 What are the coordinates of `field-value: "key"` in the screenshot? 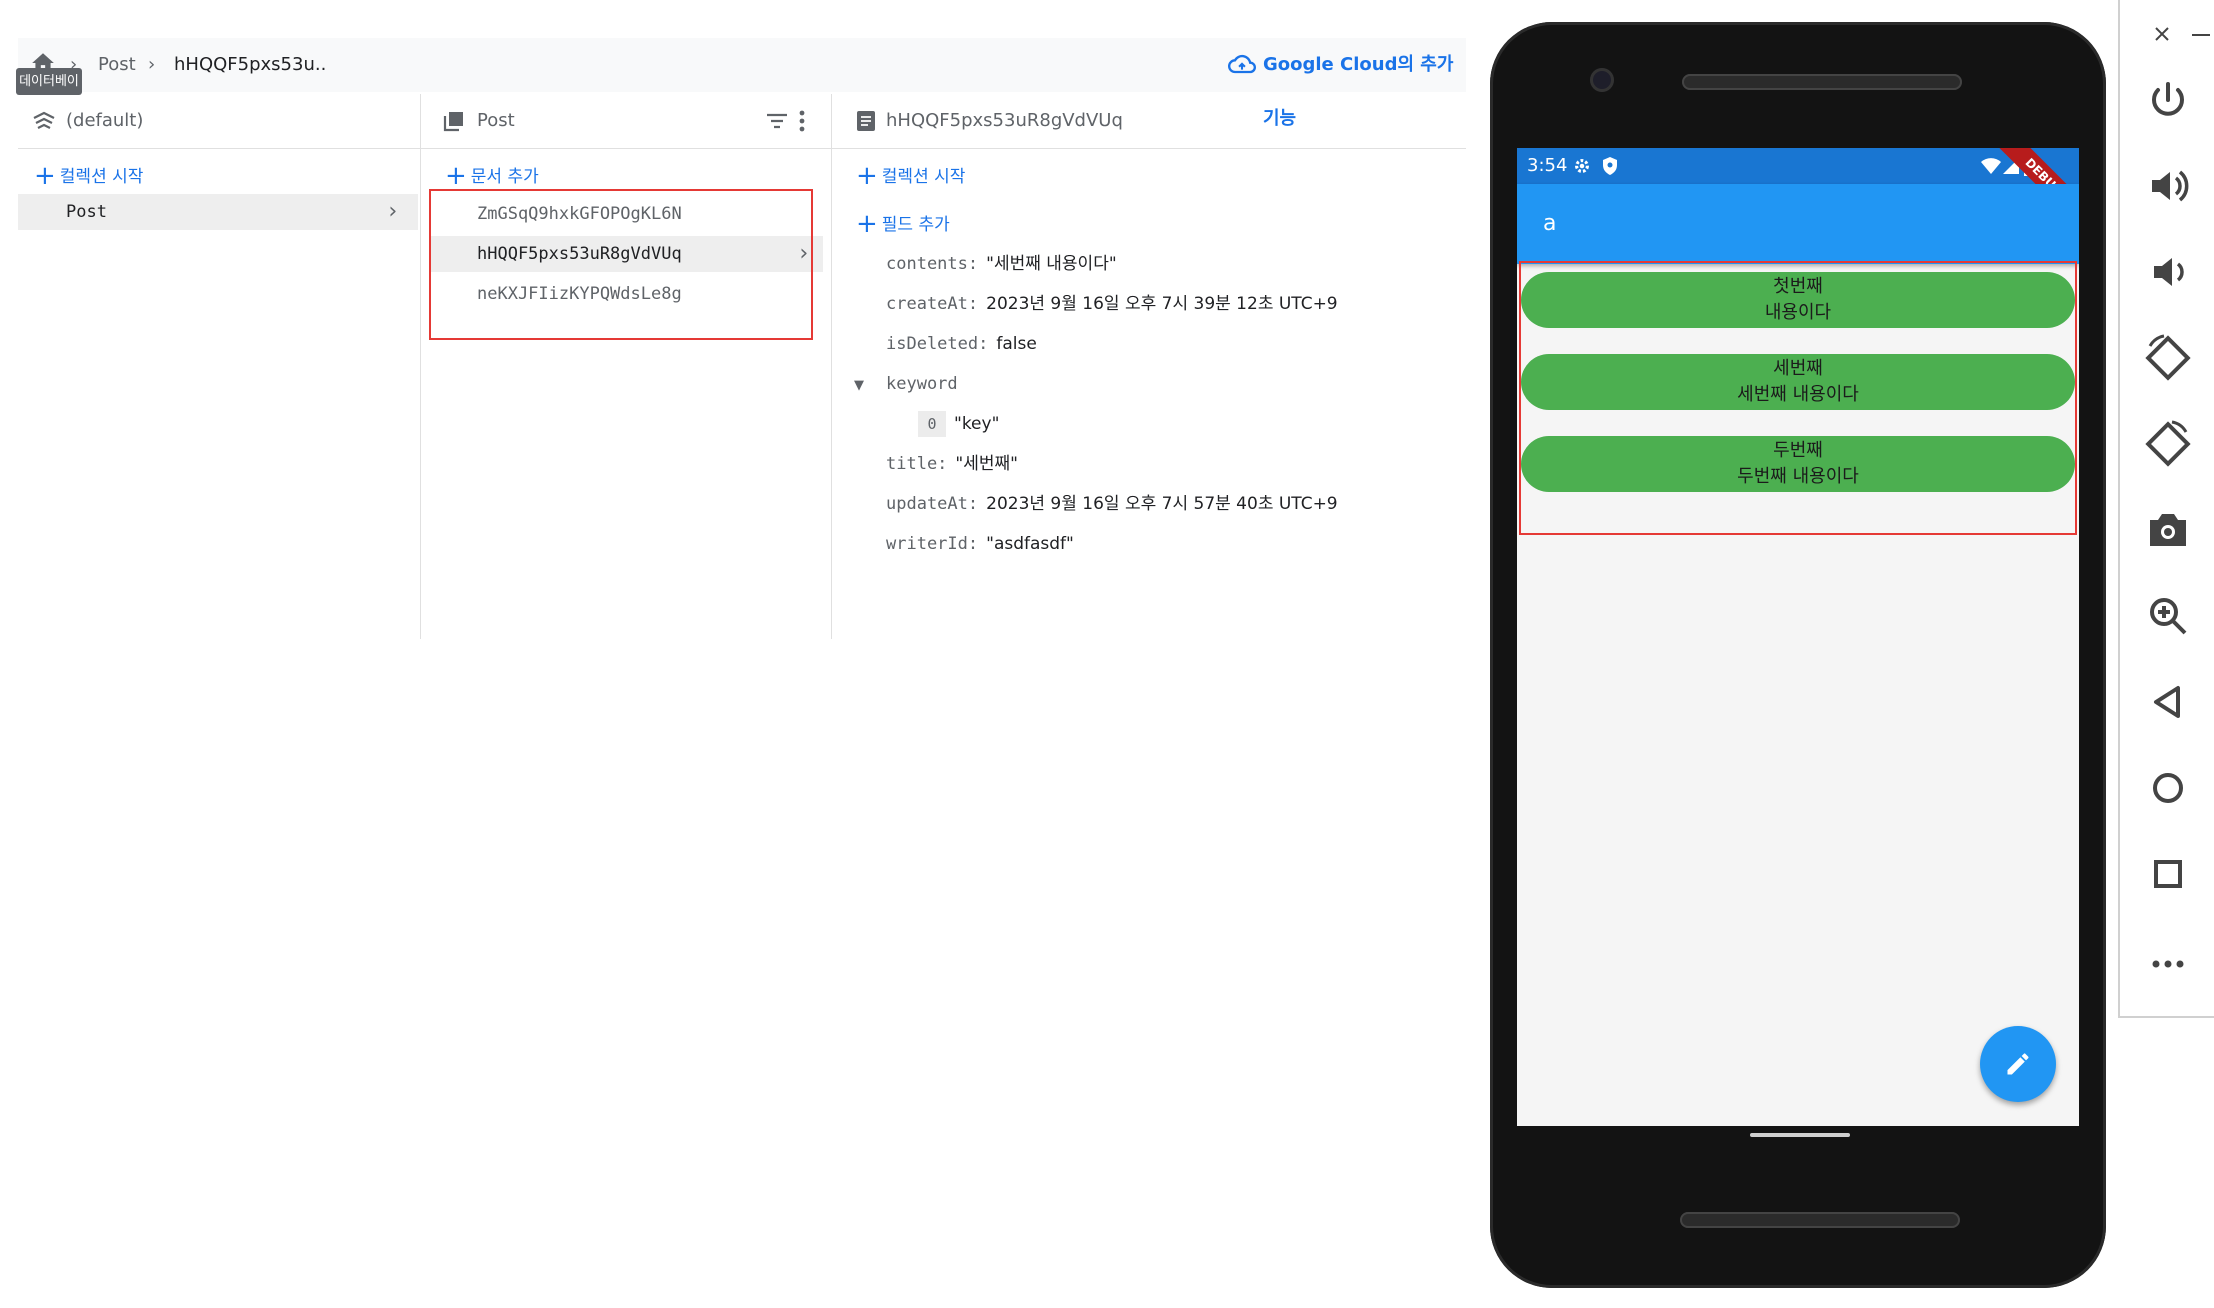 It's located at (977, 424).